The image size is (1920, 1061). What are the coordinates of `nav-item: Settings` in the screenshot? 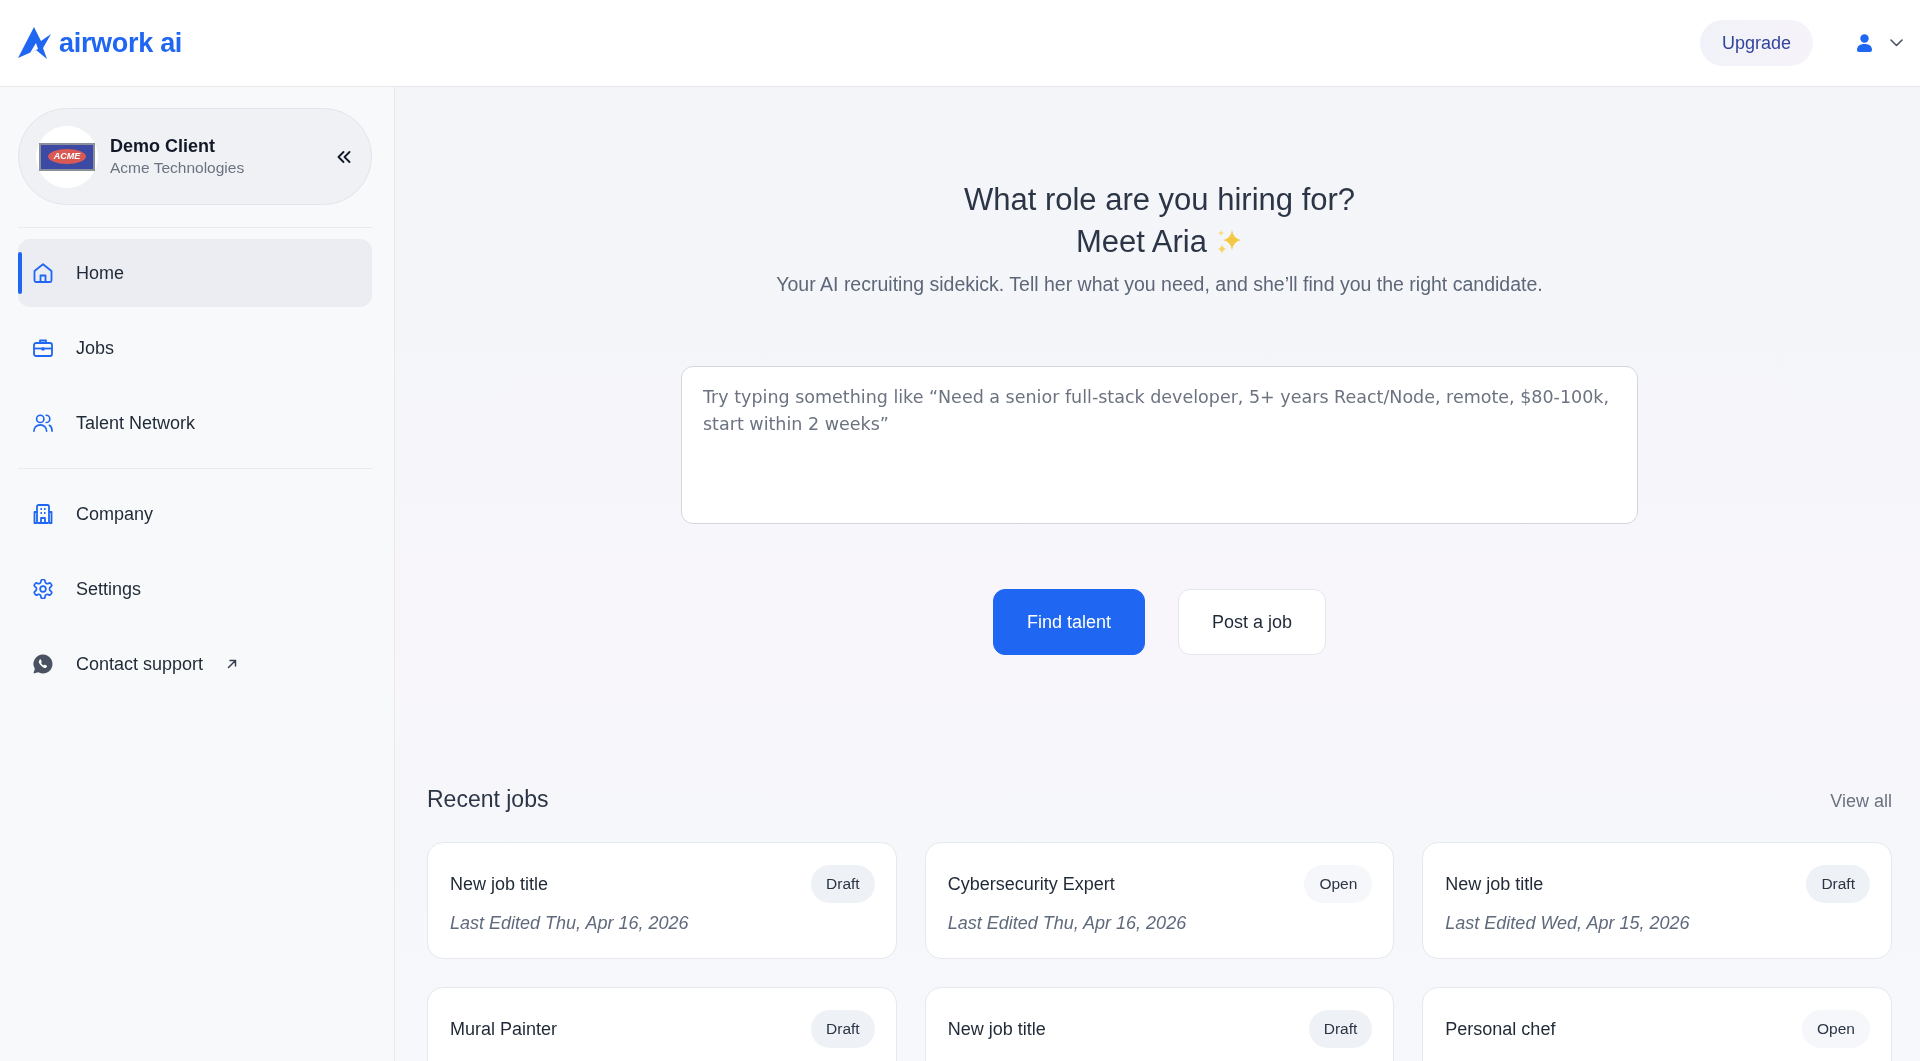 It's located at (195, 589).